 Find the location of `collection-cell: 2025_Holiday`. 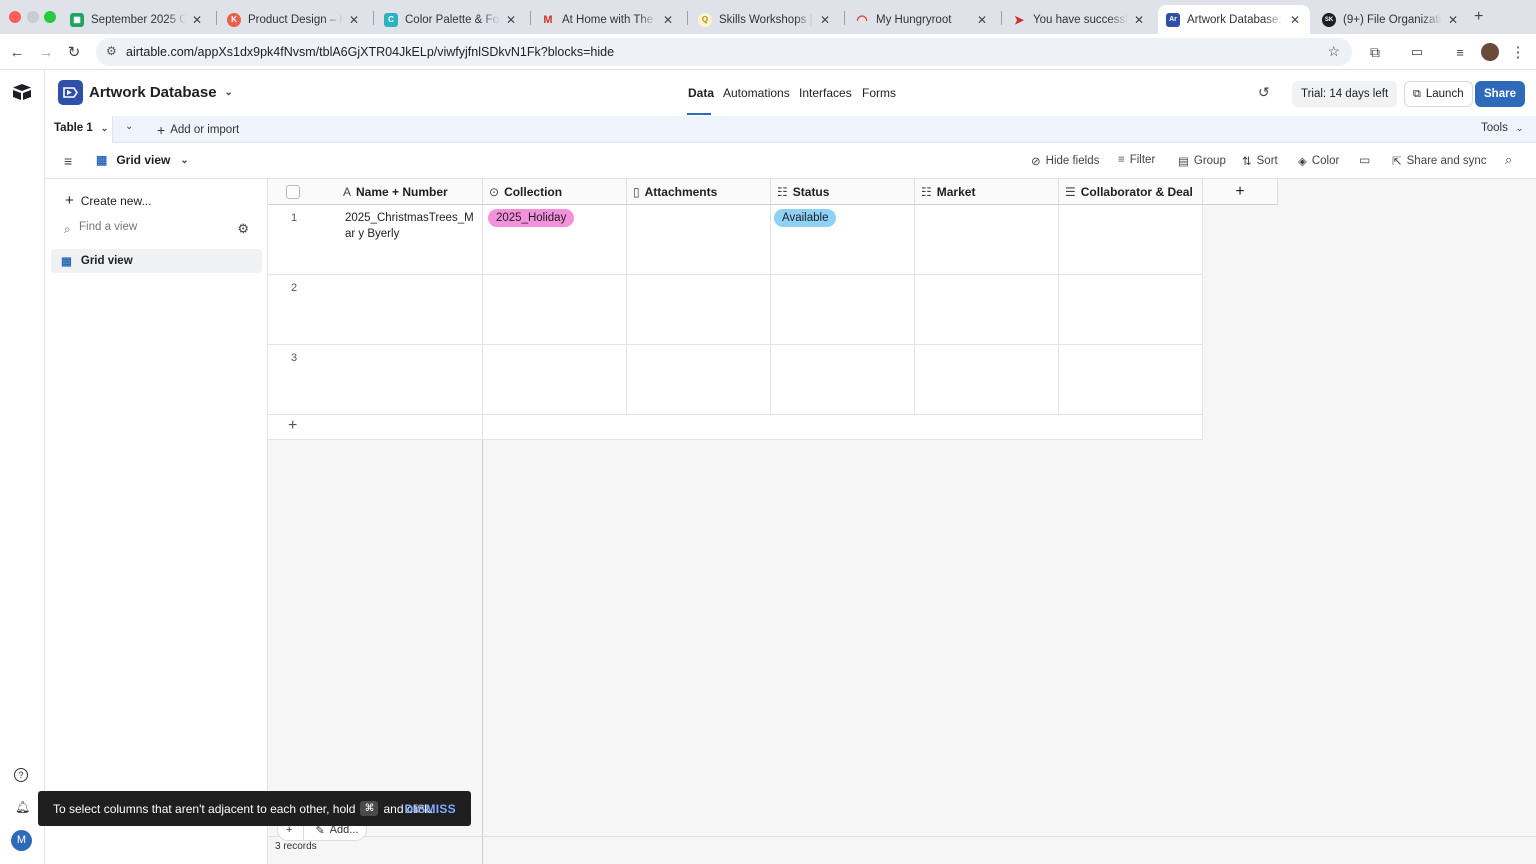

collection-cell: 2025_Holiday is located at coordinates (555, 240).